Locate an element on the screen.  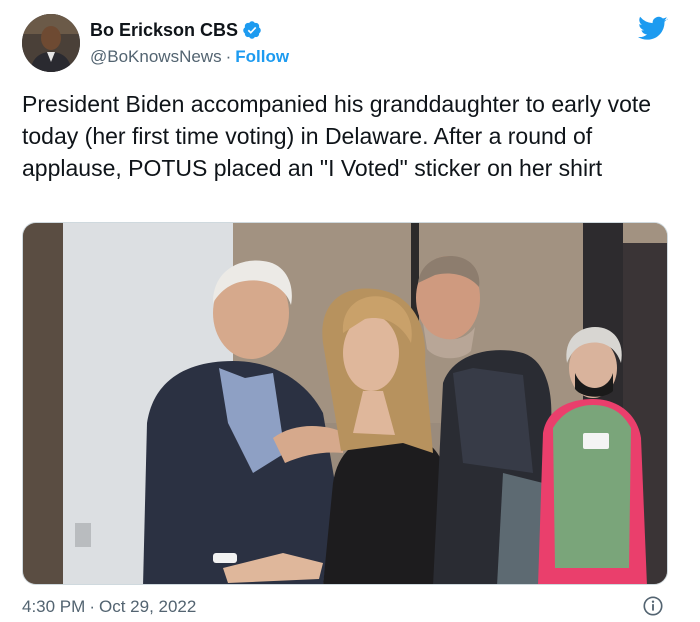
verified-badge-icon is located at coordinates (252, 30).